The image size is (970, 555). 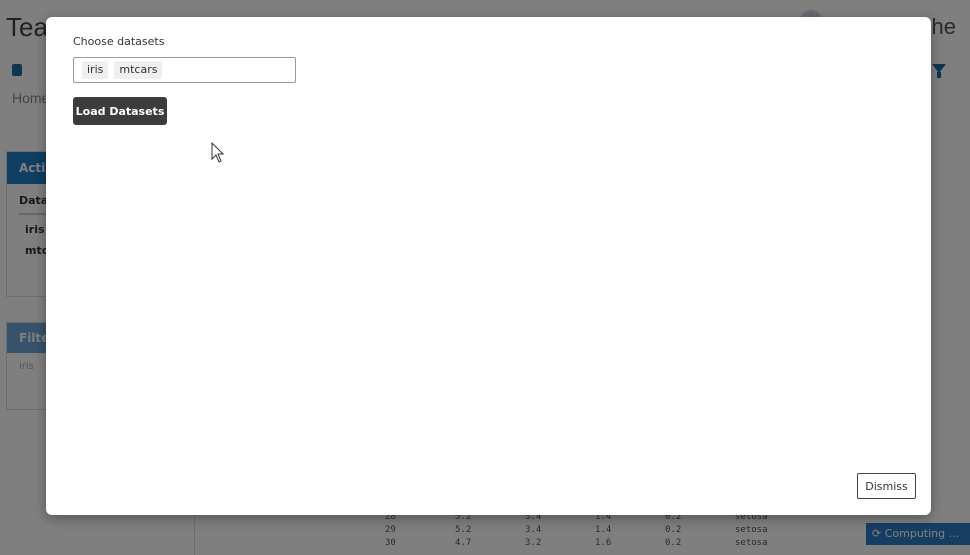 What do you see at coordinates (138, 70) in the screenshot?
I see `selected-dataset-chip: mtcars` at bounding box center [138, 70].